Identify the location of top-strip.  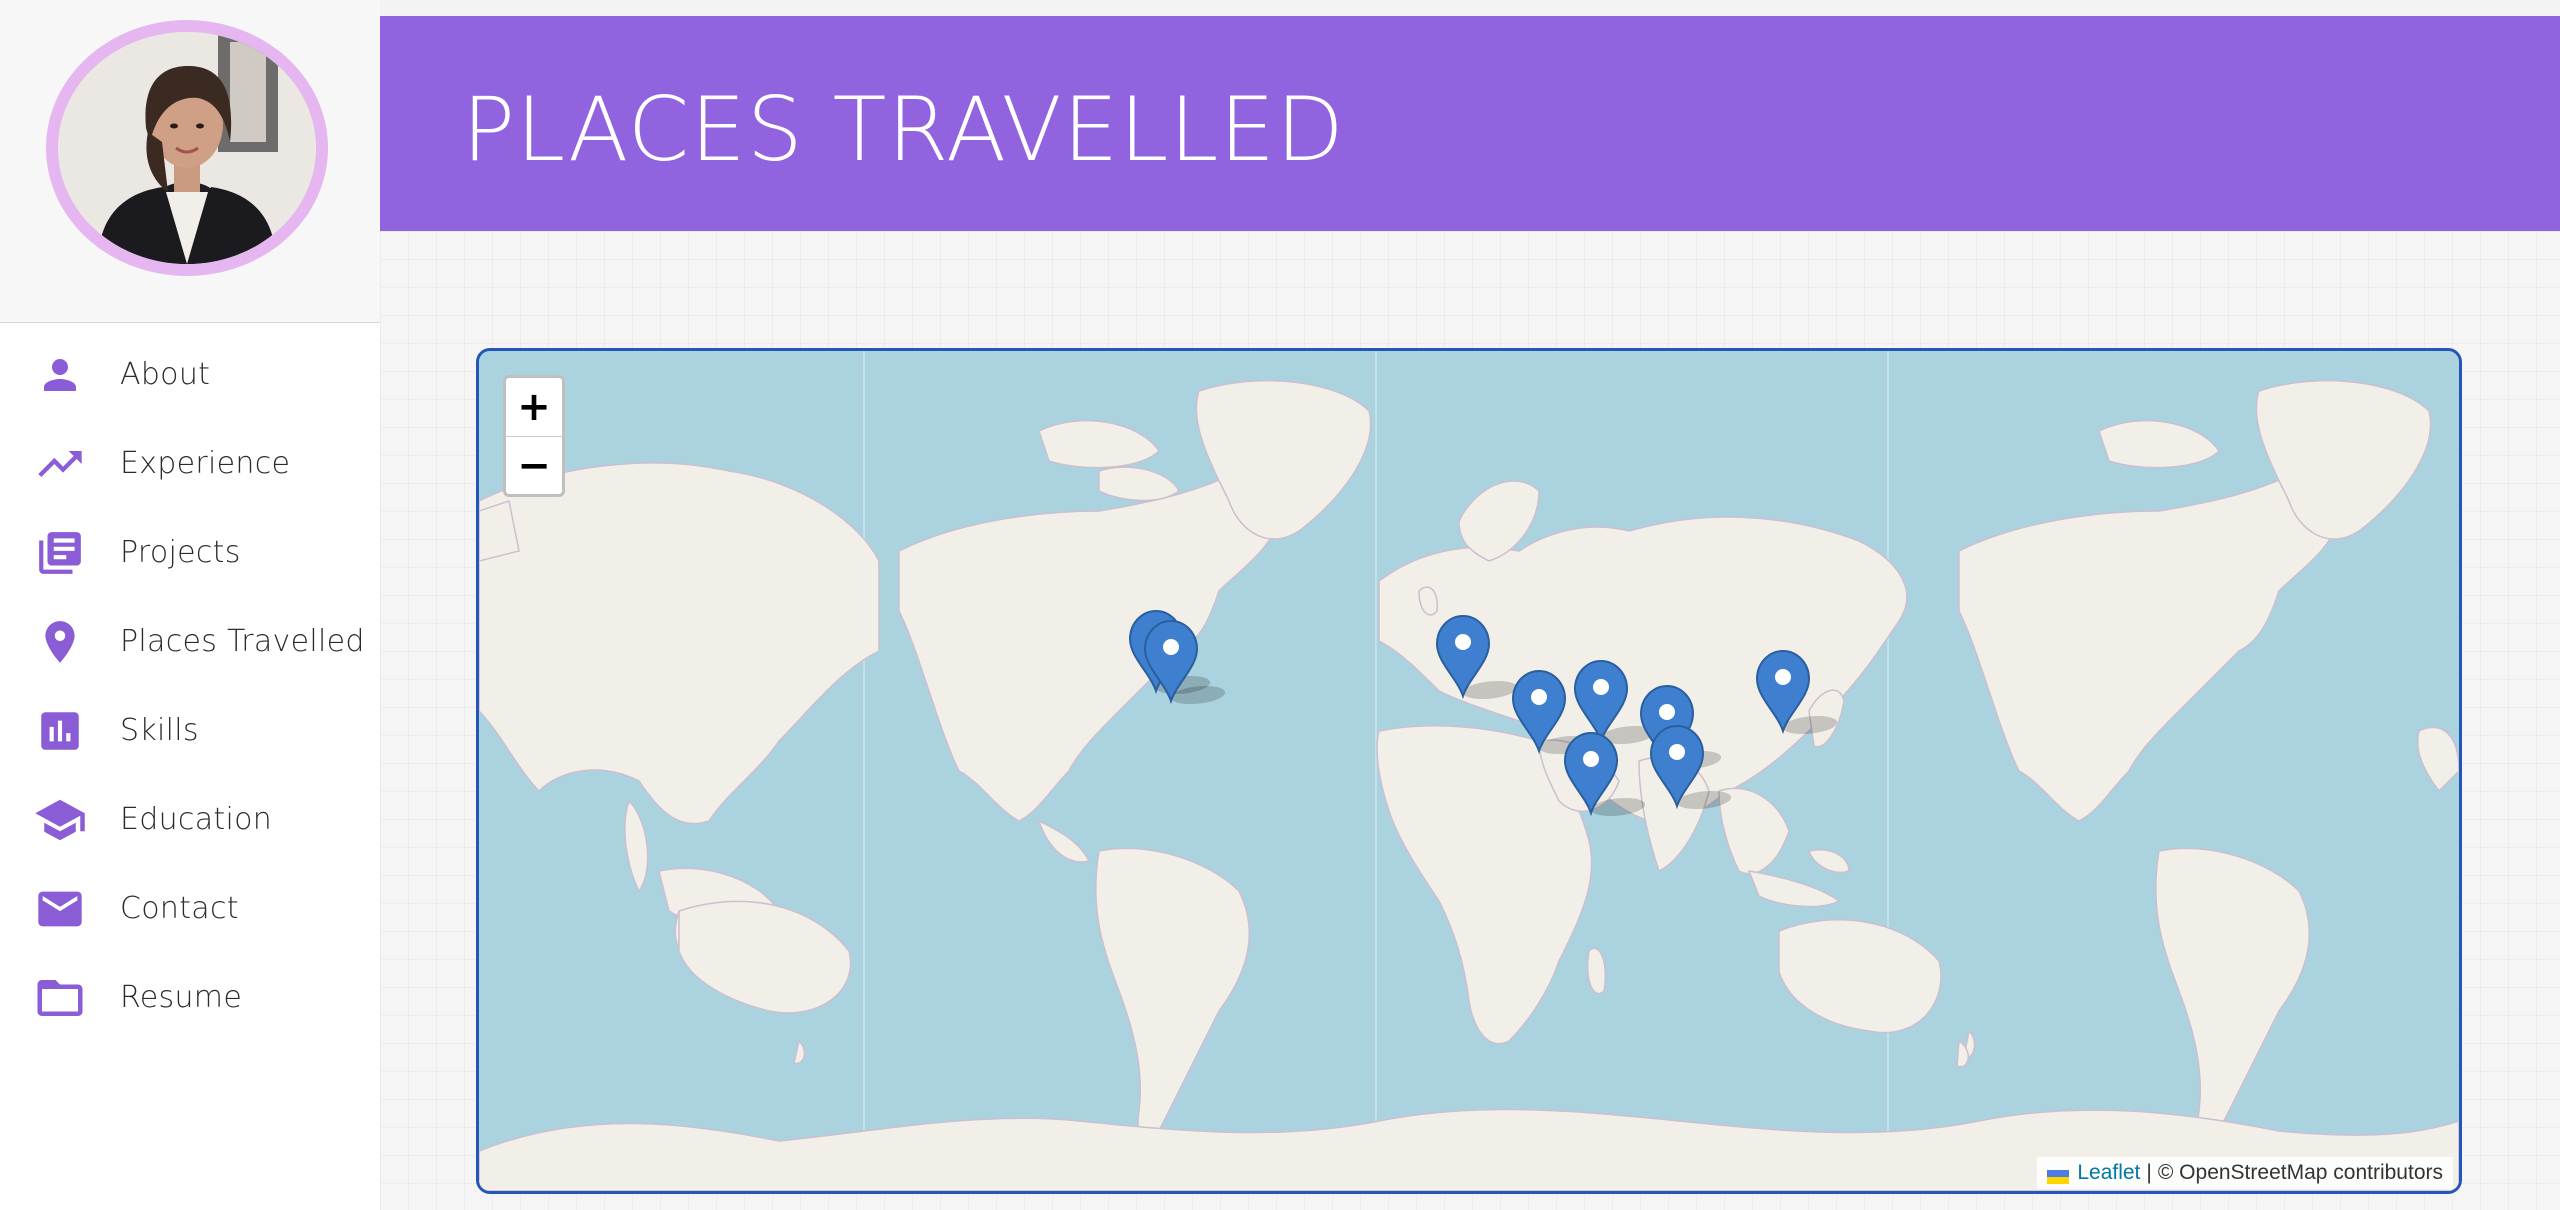
(1470, 8).